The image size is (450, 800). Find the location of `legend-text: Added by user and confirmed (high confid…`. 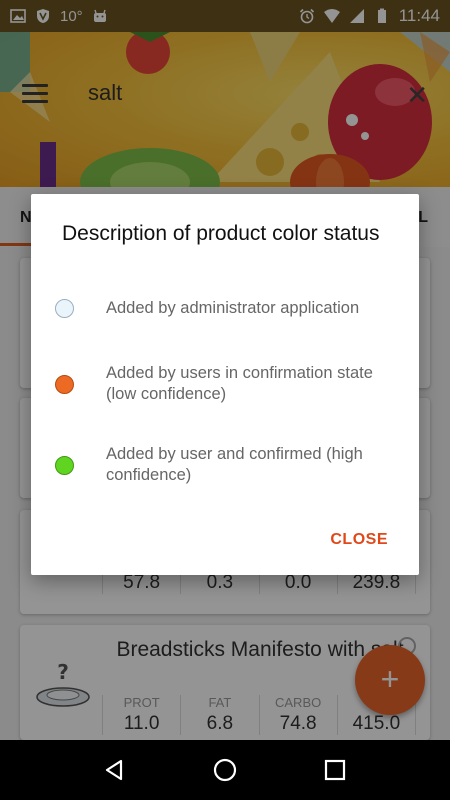

legend-text: Added by user and confirmed (high confid… is located at coordinates (234, 464).